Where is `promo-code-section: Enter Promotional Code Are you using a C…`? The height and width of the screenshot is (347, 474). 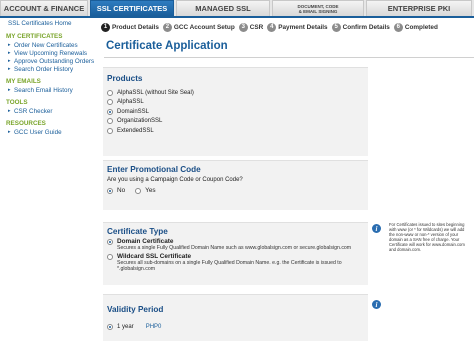
promo-code-section: Enter Promotional Code Are you using a C… is located at coordinates (235, 185).